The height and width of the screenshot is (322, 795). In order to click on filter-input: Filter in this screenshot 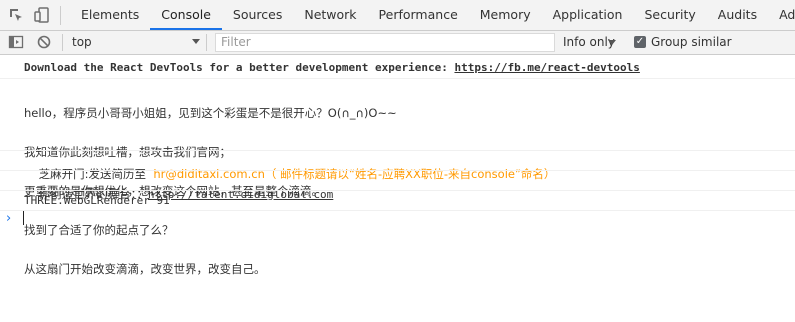, I will do `click(385, 42)`.